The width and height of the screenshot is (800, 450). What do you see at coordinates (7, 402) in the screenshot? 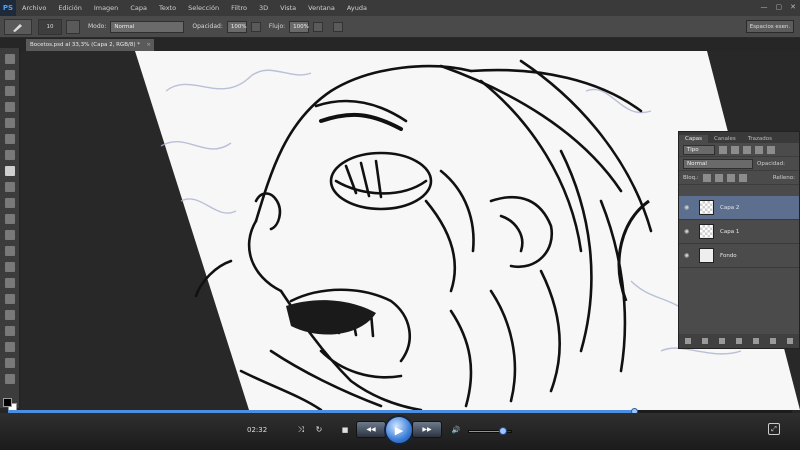
I see `foreground-color-swatch` at bounding box center [7, 402].